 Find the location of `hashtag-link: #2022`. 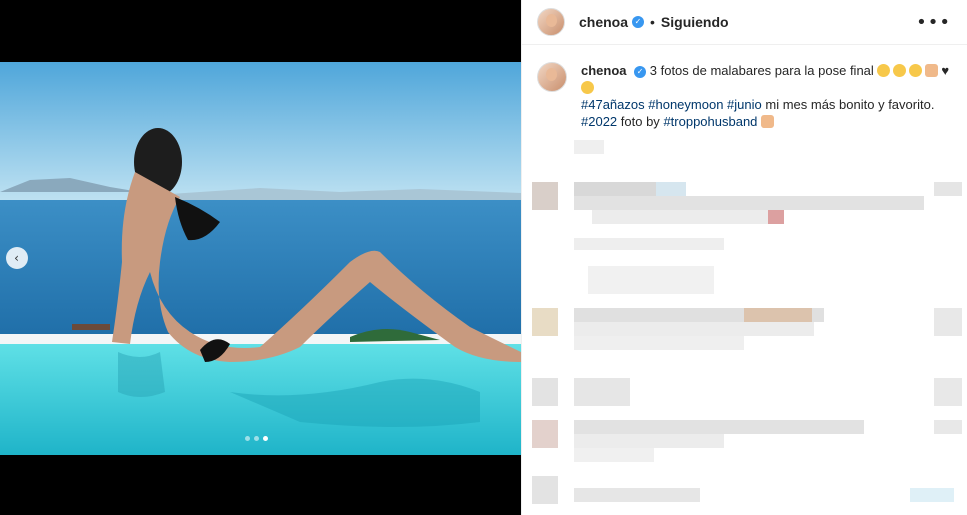

hashtag-link: #2022 is located at coordinates (599, 121).